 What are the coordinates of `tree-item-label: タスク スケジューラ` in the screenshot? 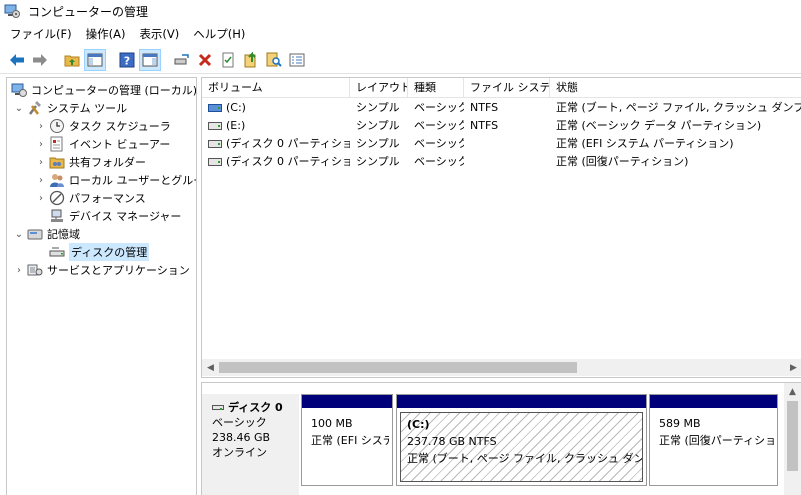 It's located at (120, 126).